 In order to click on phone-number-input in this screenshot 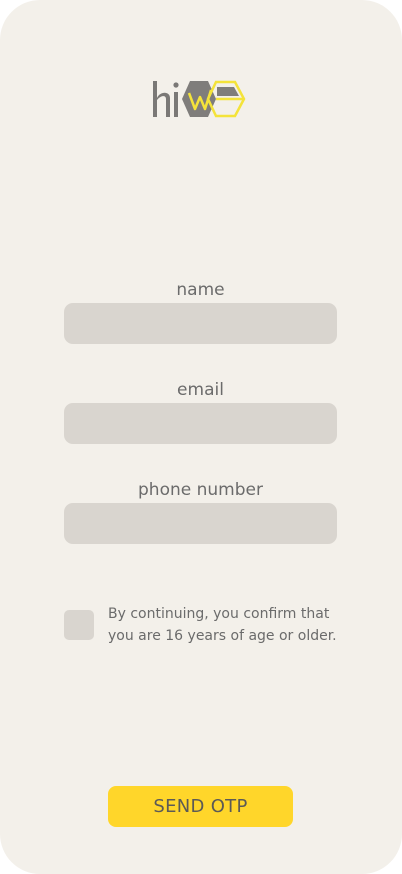, I will do `click(200, 523)`.